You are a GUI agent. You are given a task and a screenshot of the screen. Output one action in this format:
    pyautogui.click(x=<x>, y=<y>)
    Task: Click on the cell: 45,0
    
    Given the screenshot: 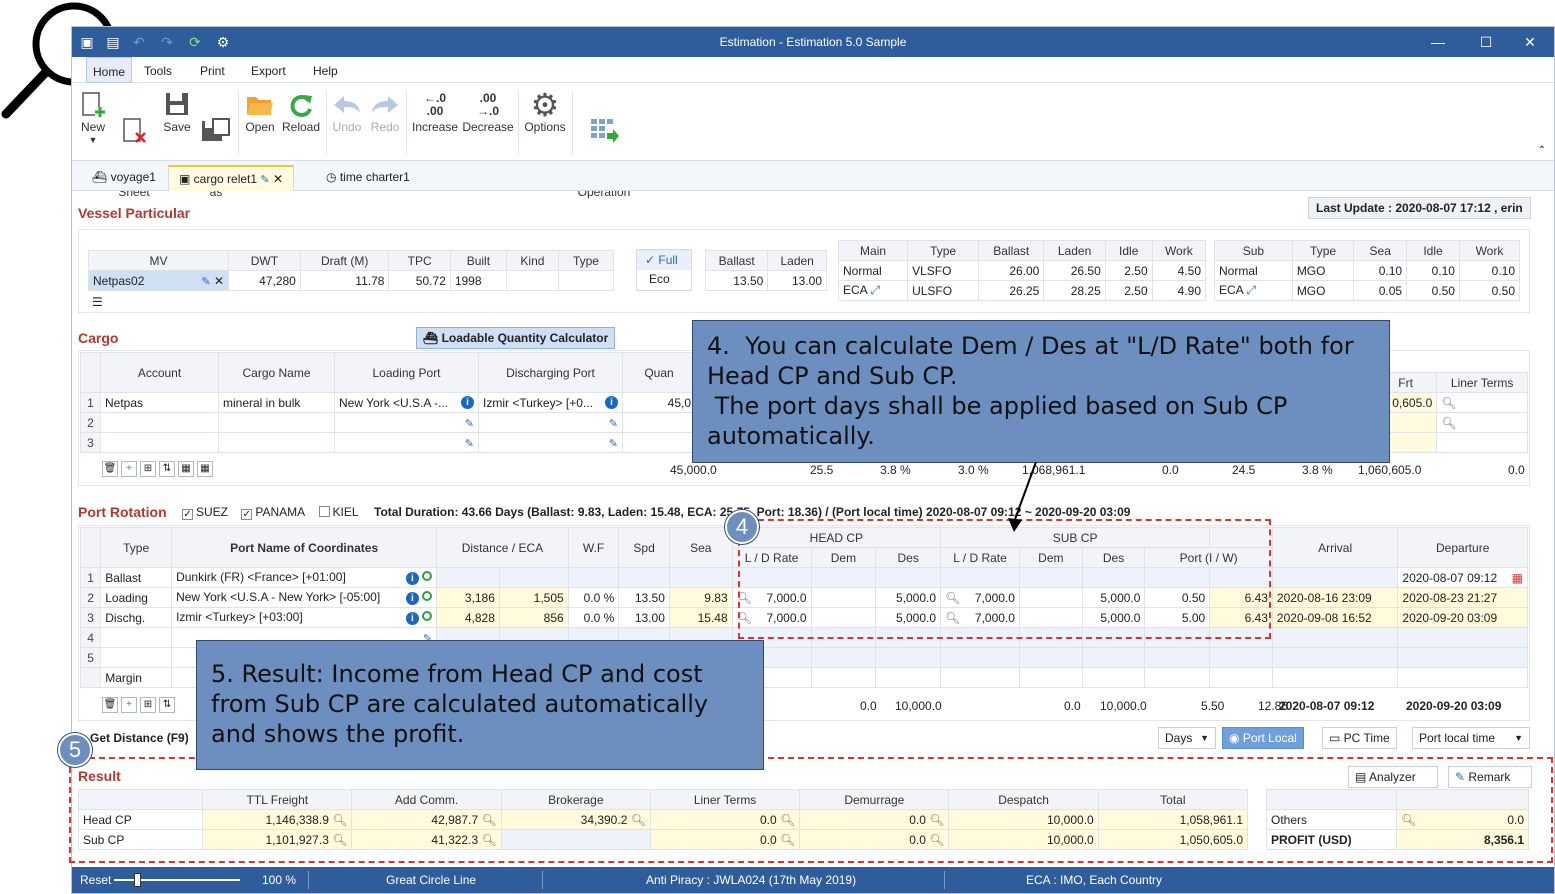 What is the action you would take?
    pyautogui.click(x=659, y=402)
    